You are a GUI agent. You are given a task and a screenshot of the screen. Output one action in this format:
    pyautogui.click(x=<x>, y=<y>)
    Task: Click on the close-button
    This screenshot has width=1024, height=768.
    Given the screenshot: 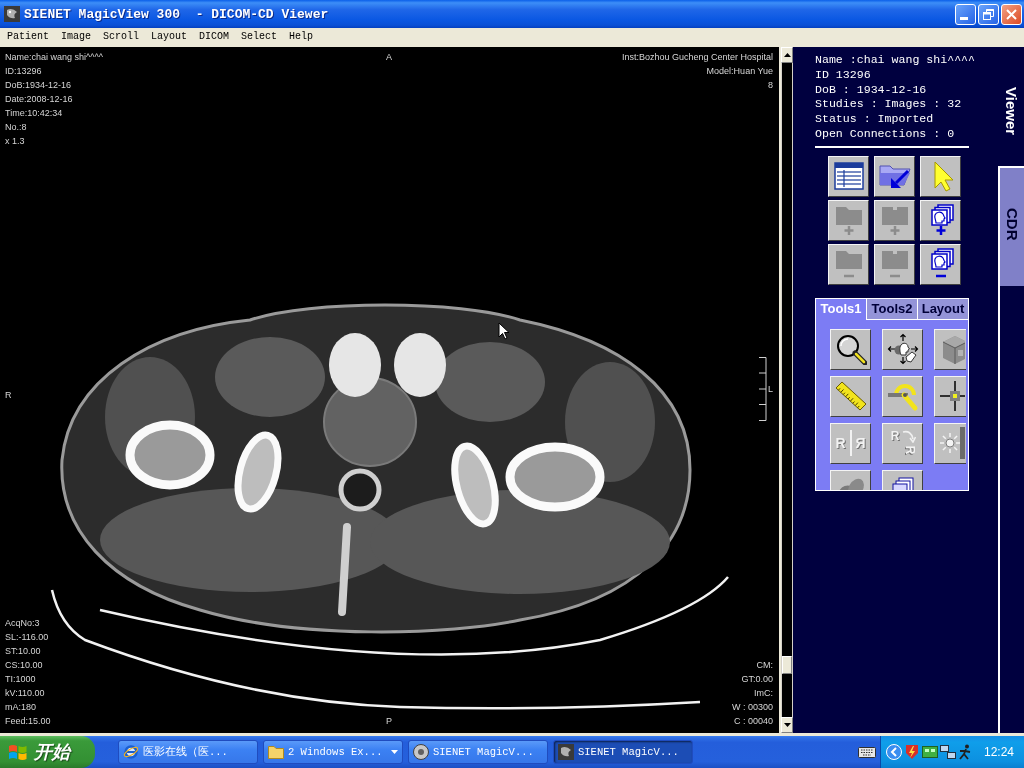 What is the action you would take?
    pyautogui.click(x=1011, y=14)
    